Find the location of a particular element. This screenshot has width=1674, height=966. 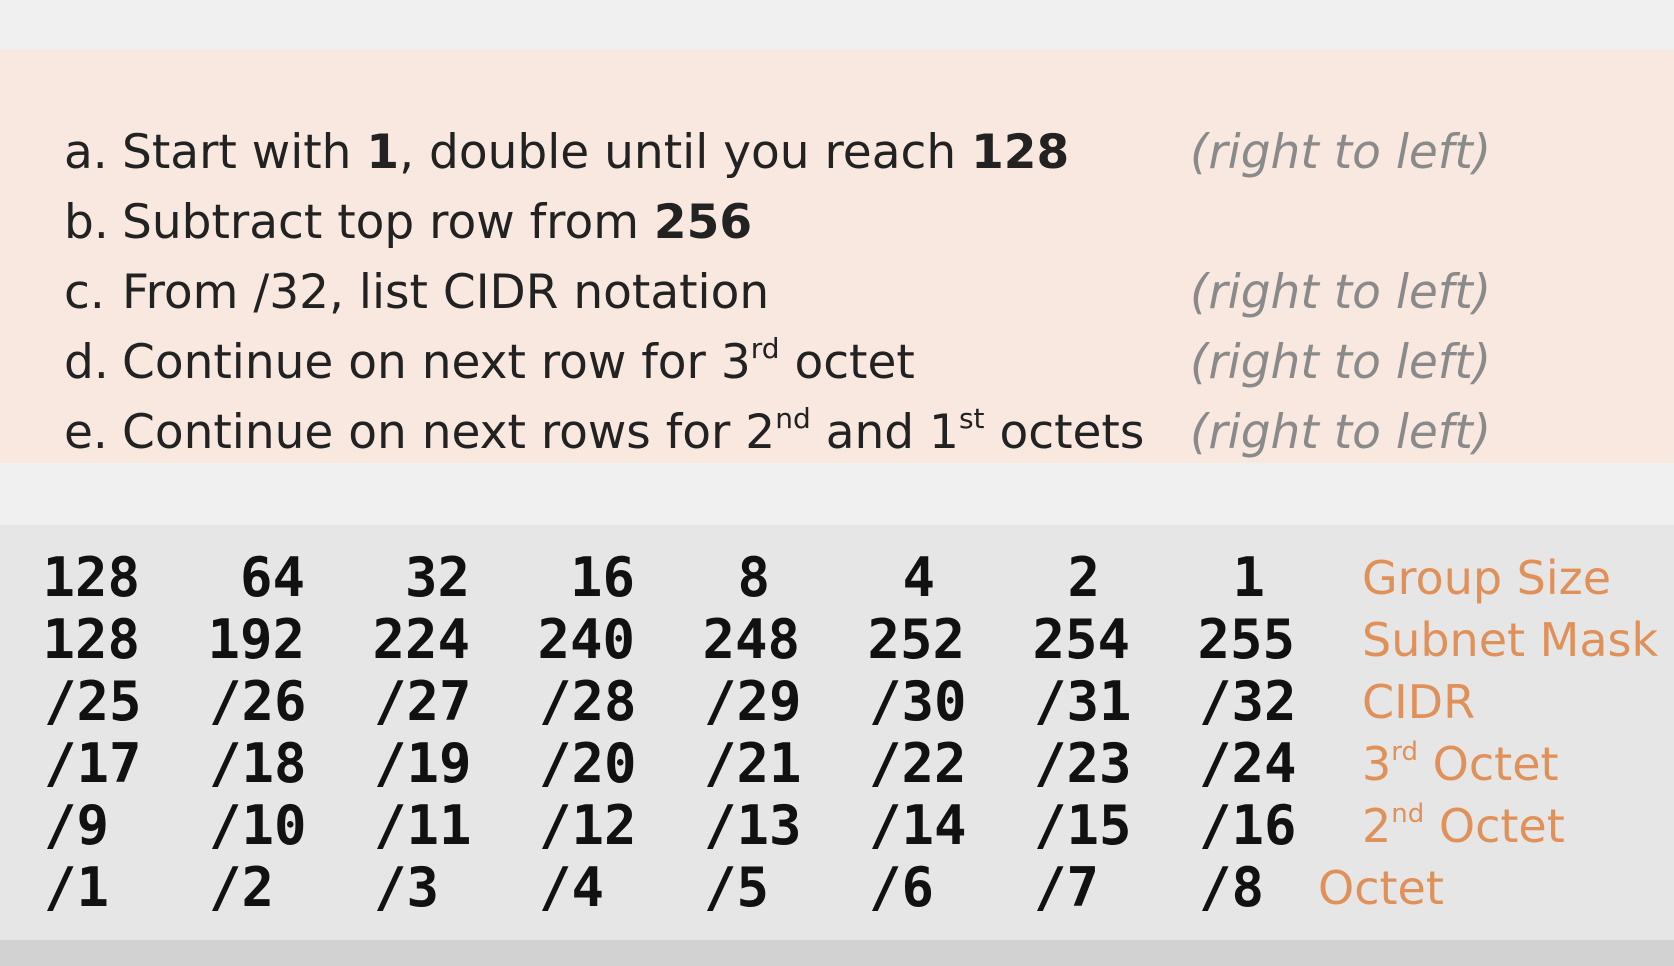

row-label: Subnet Mask is located at coordinates (1510, 640).